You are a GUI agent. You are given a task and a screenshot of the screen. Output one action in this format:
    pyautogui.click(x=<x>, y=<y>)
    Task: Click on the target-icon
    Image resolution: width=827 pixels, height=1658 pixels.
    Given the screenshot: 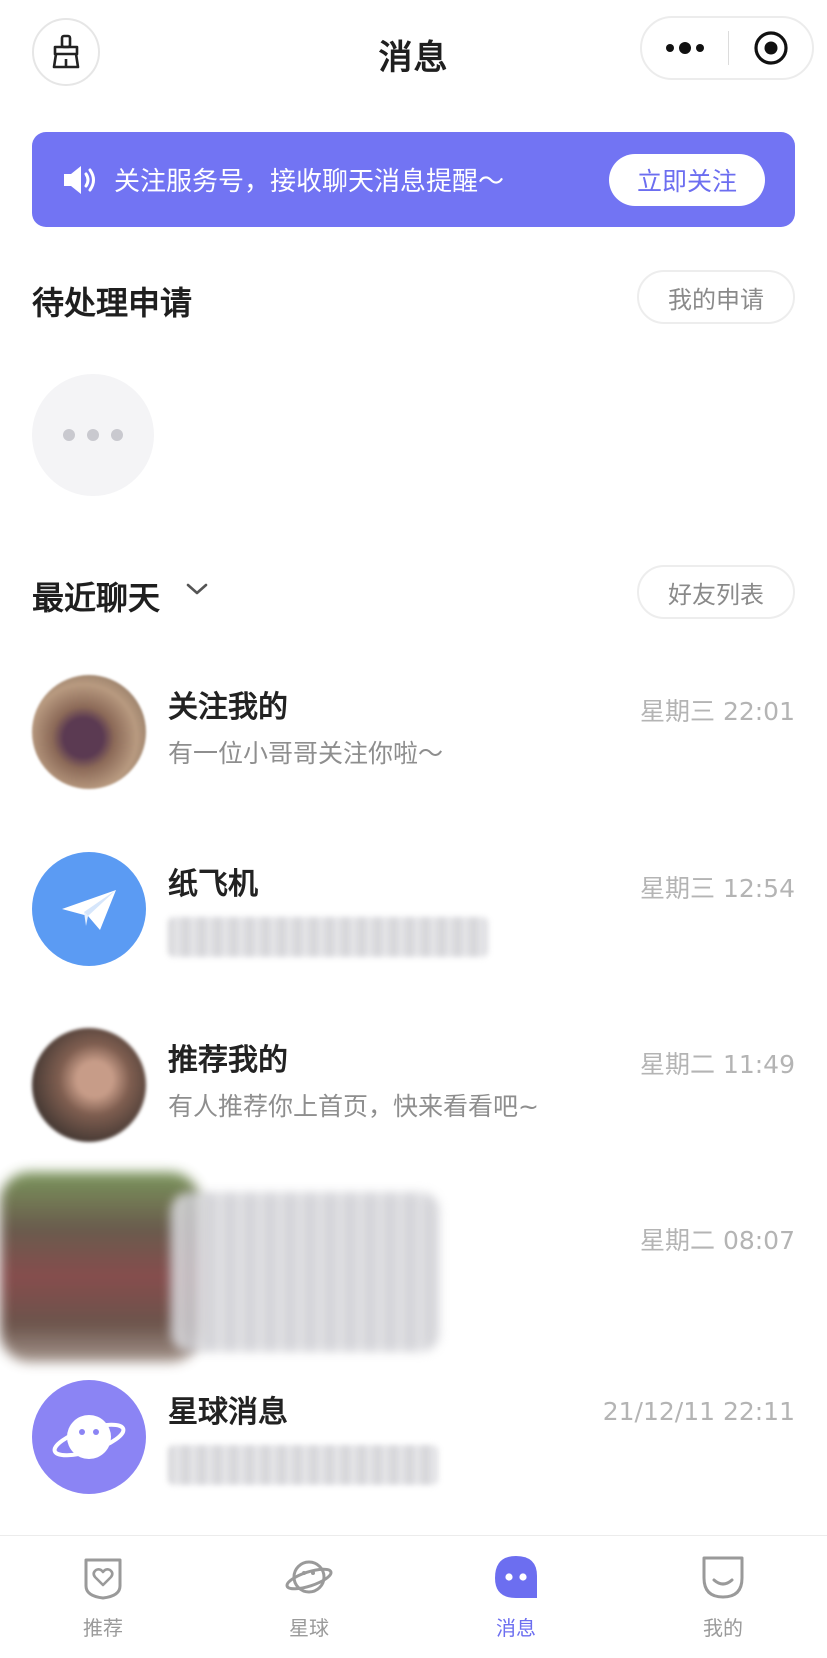 What is the action you would take?
    pyautogui.click(x=770, y=48)
    